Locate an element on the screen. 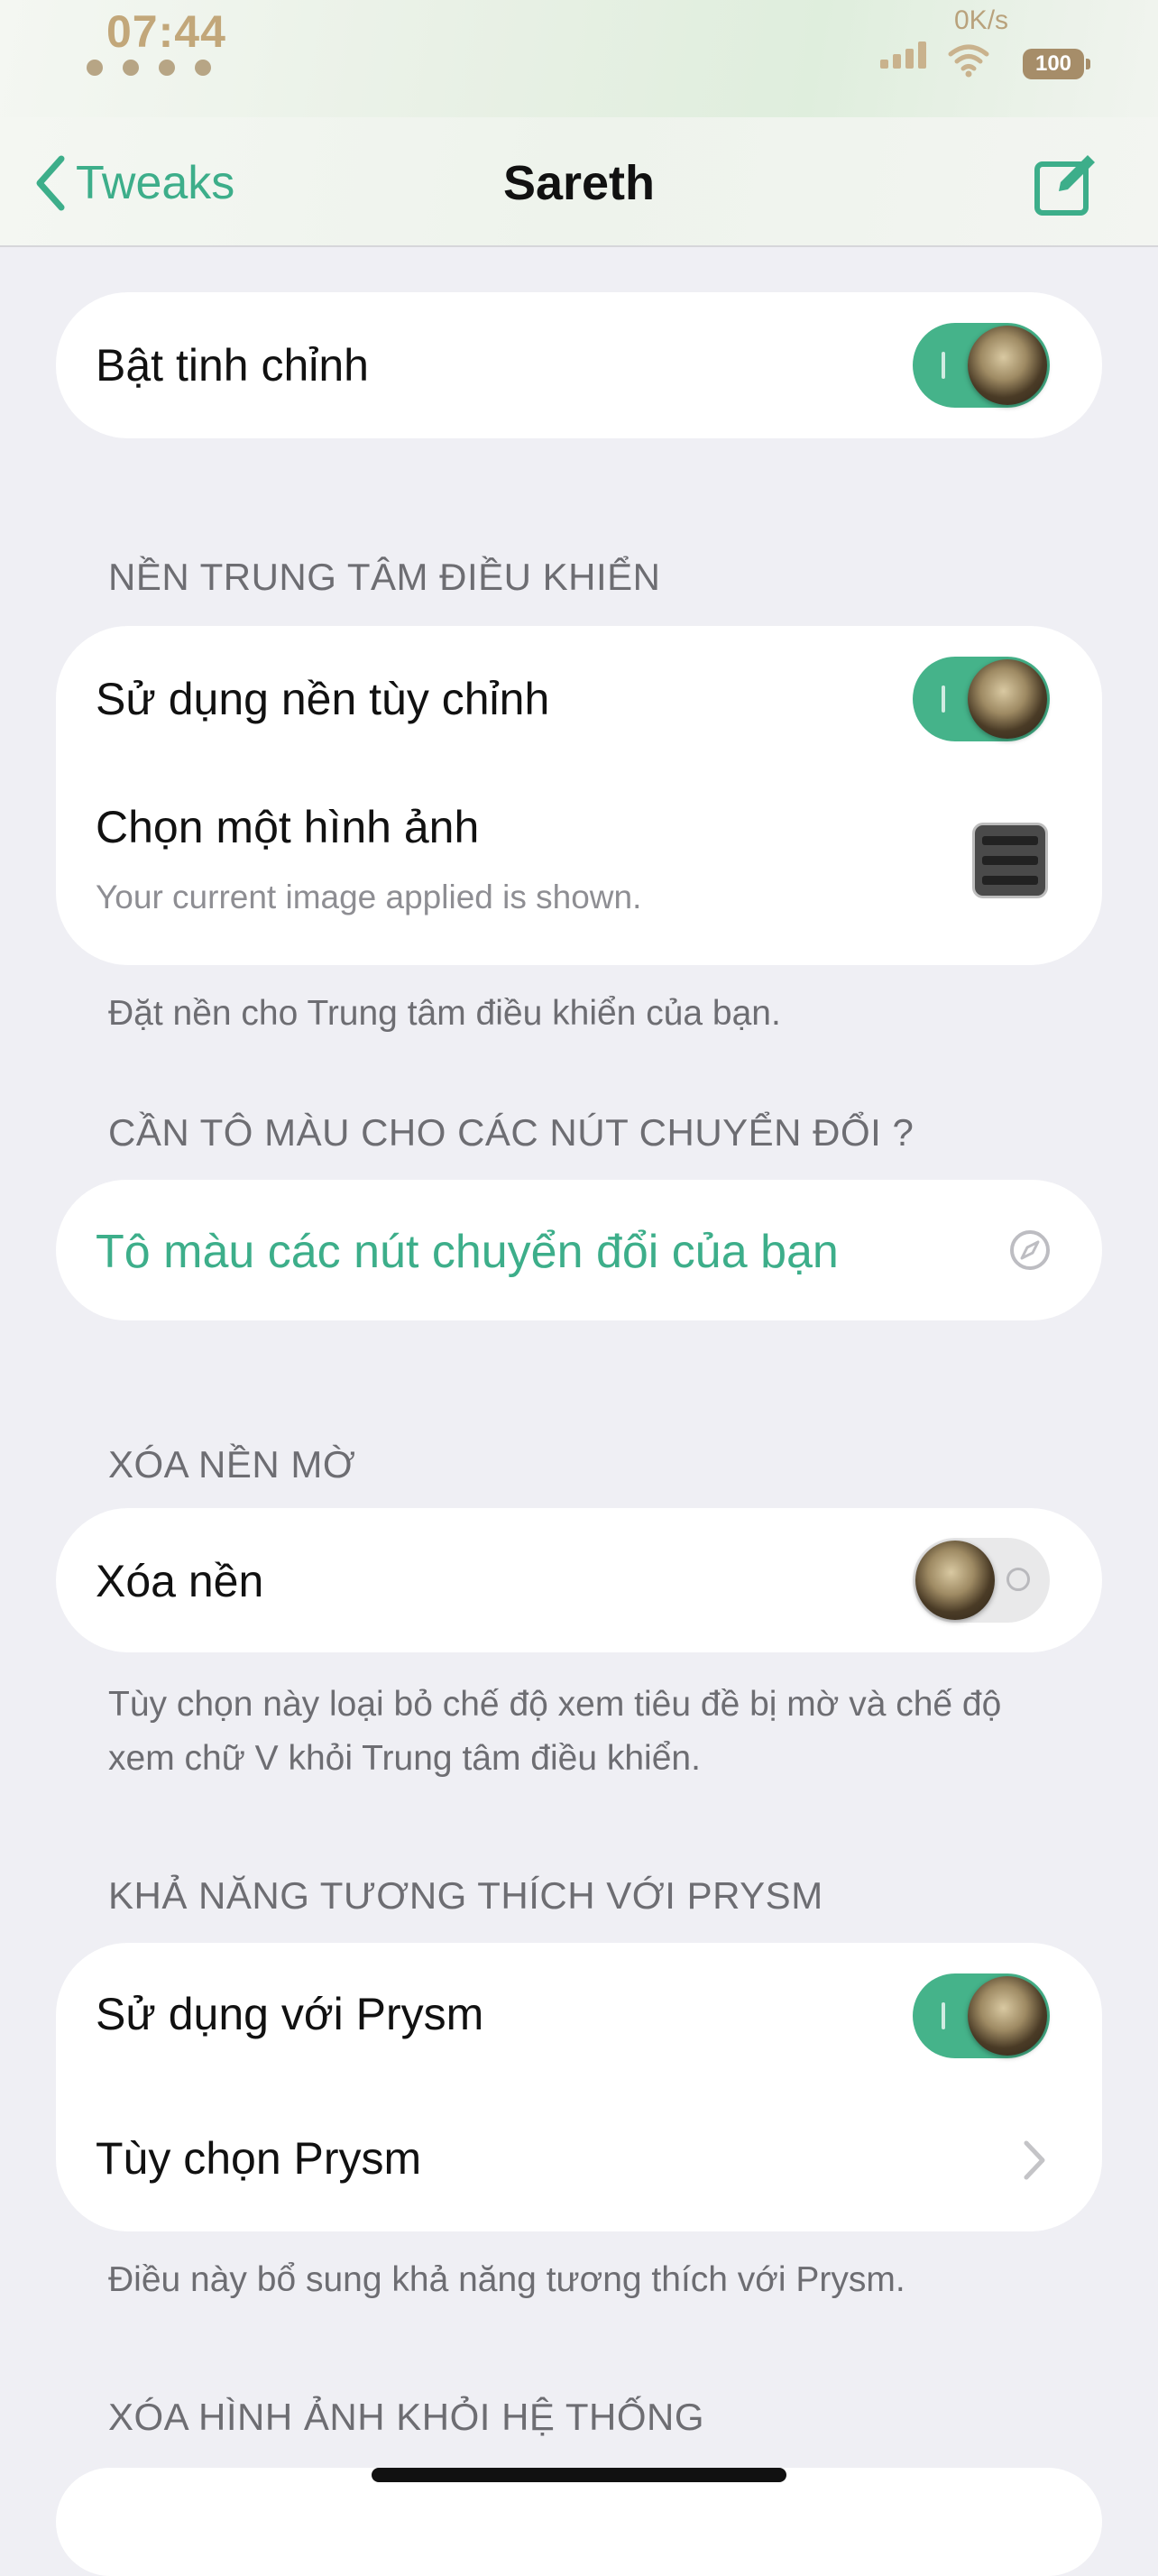 The image size is (1158, 2576). wifi-icon is located at coordinates (968, 61).